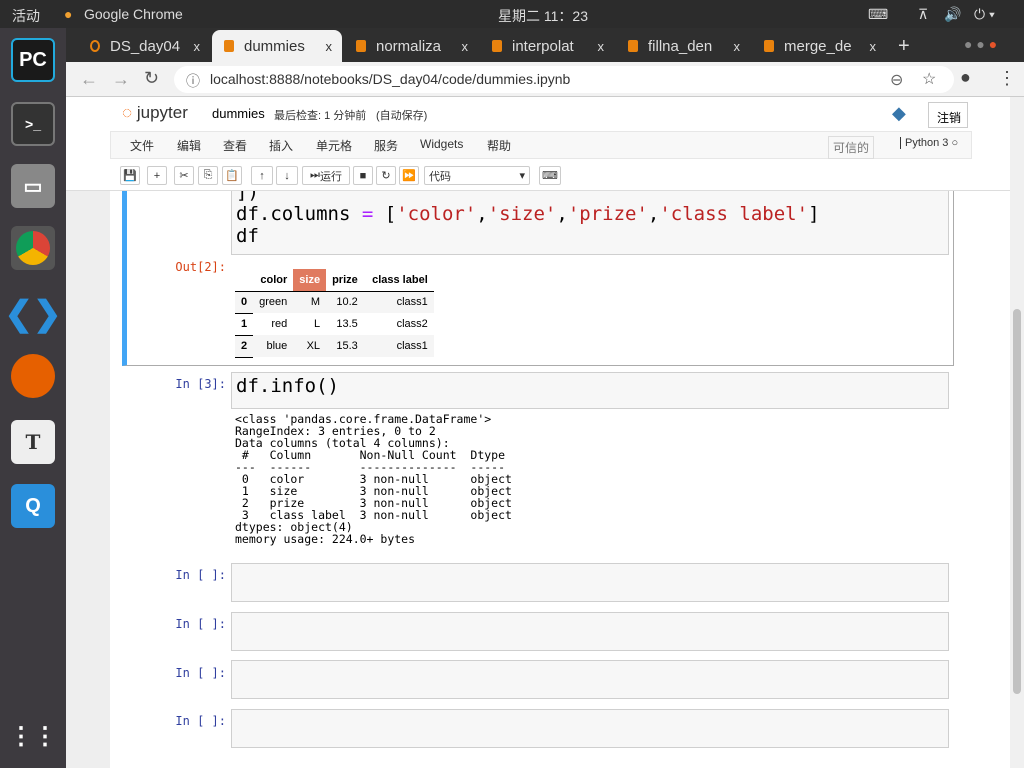  Describe the element at coordinates (274, 46) in the screenshot. I see `tab-label: dummies` at that location.